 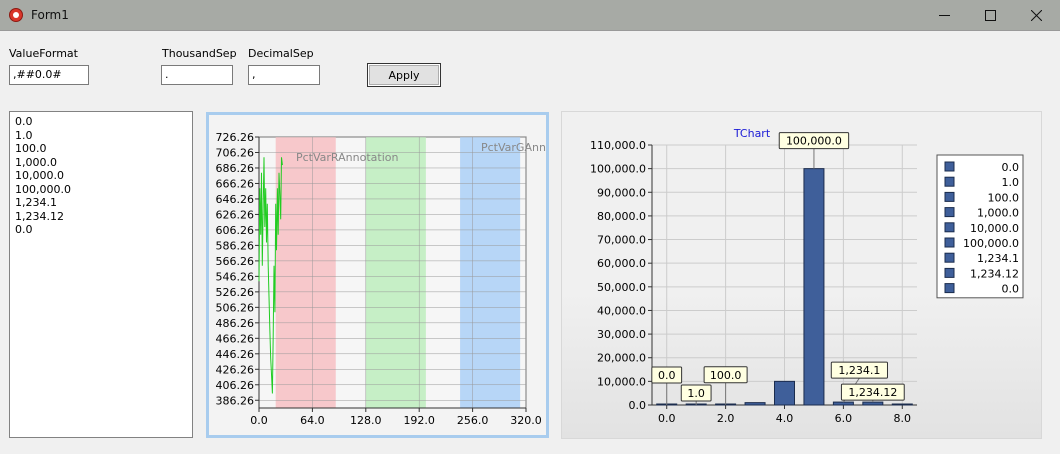 I want to click on list-item: 1,000.0, so click(x=103, y=163).